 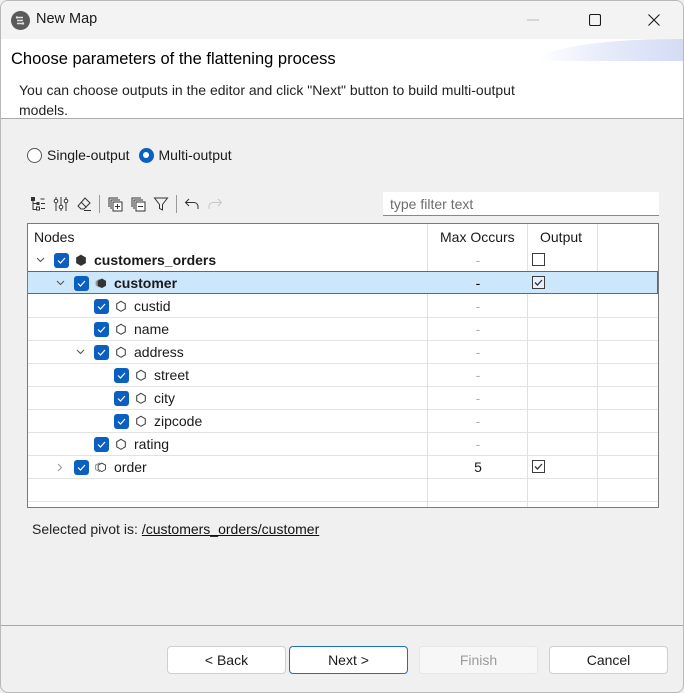 I want to click on node-label: customers_orders, so click(x=155, y=260).